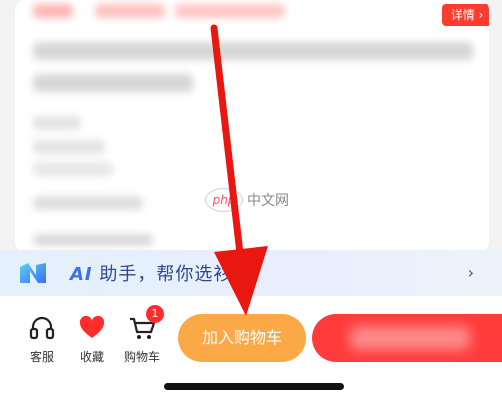  I want to click on watermark-text: 中文网, so click(268, 201).